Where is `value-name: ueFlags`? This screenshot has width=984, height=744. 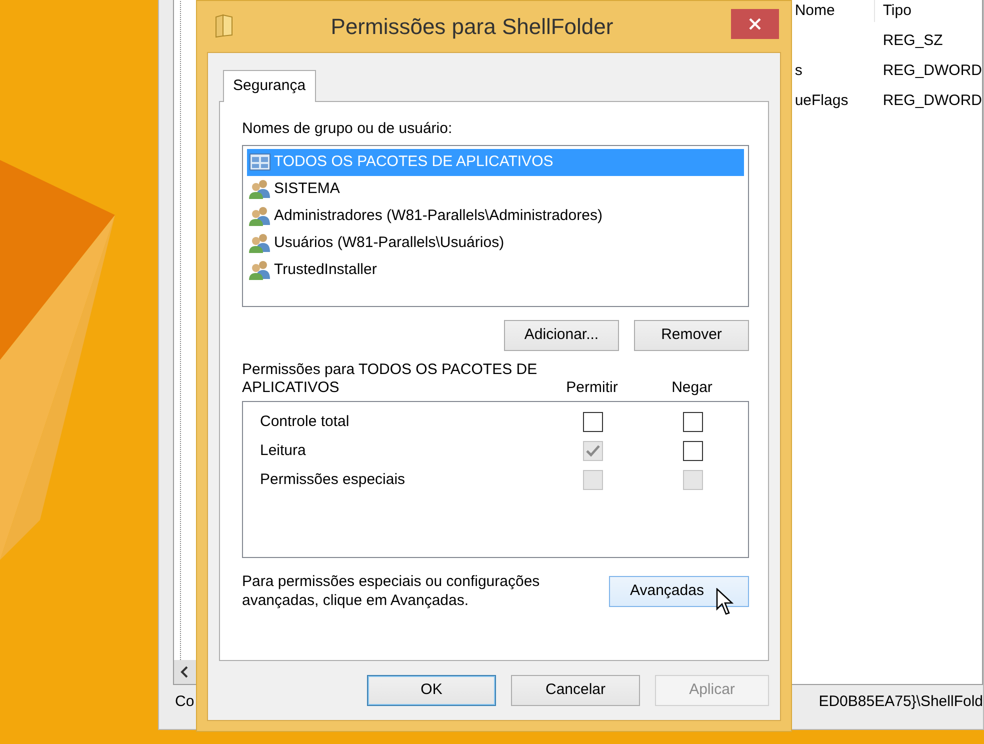
value-name: ueFlags is located at coordinates (821, 100).